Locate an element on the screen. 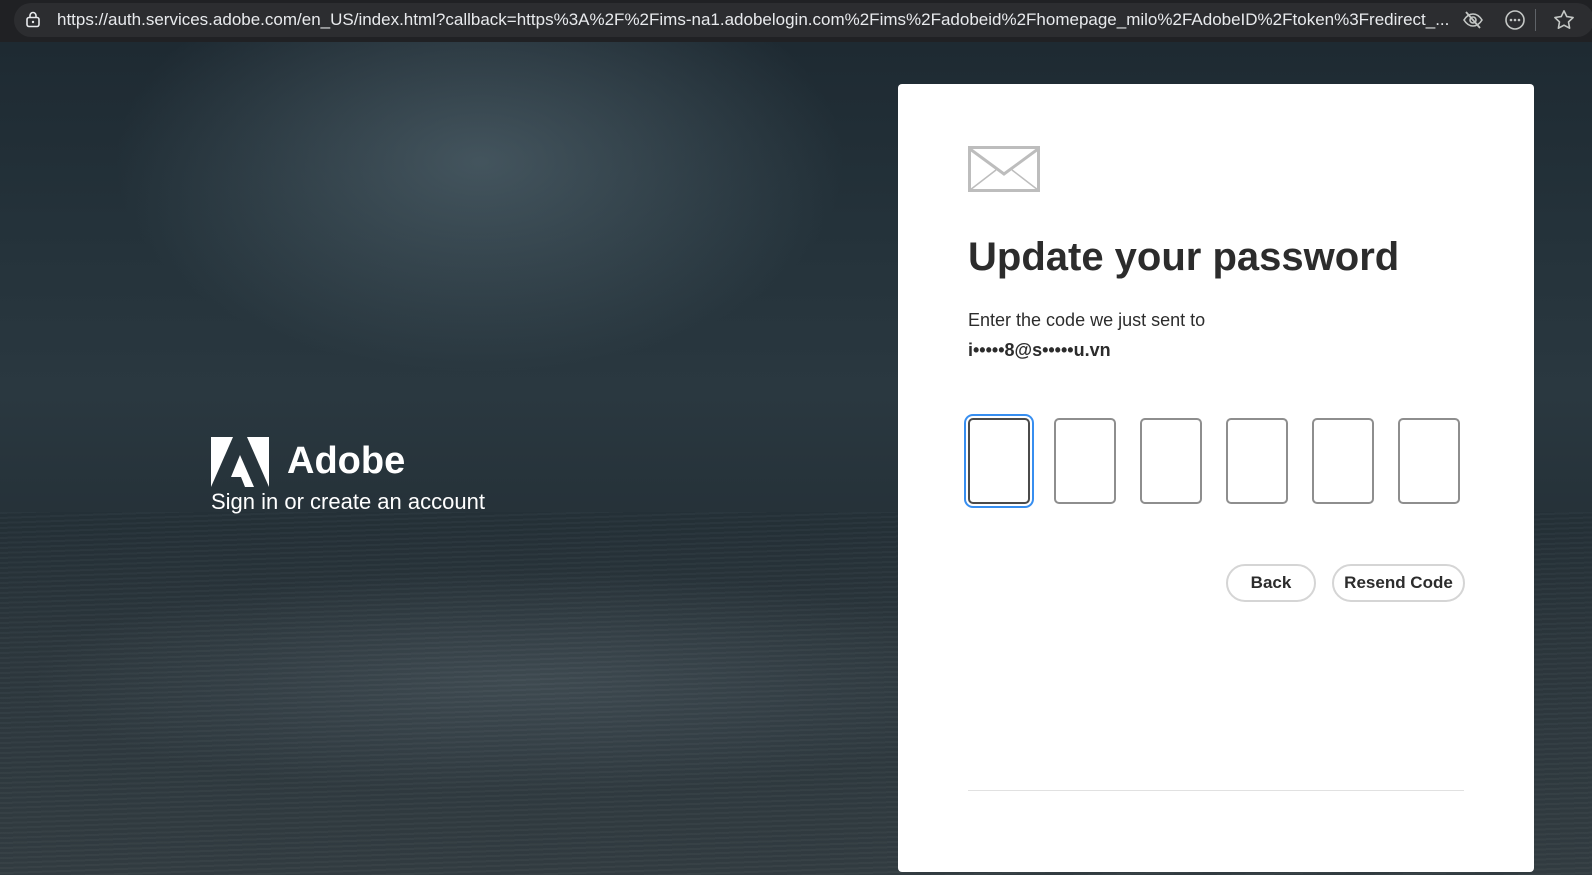 Image resolution: width=1592 pixels, height=875 pixels. brand-name: Adobe is located at coordinates (346, 461).